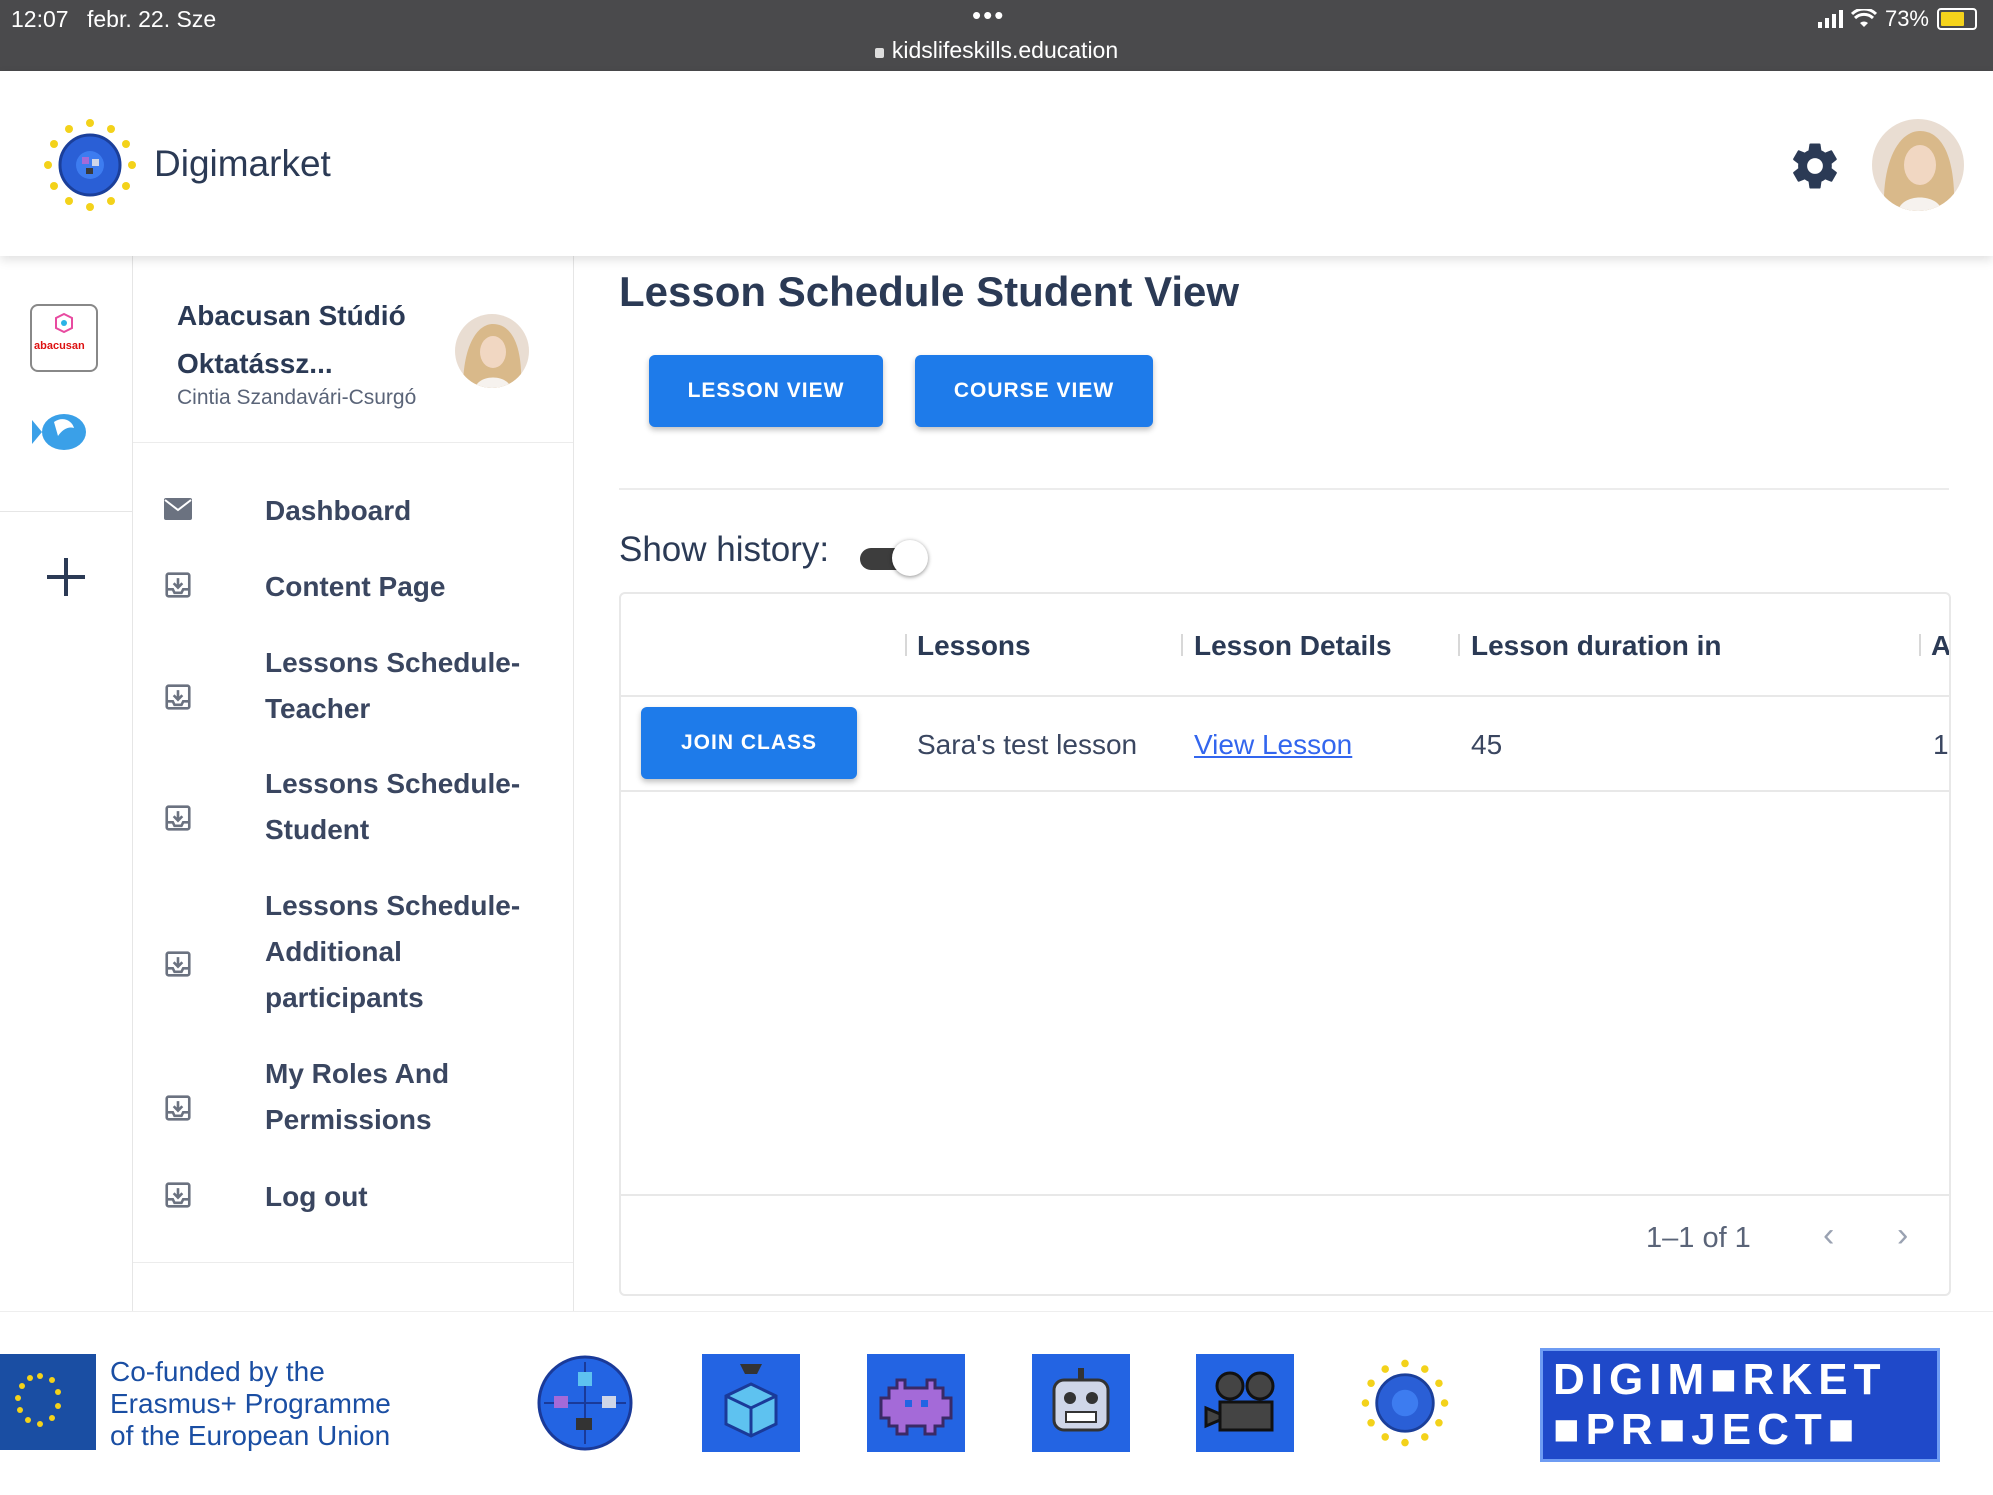 The height and width of the screenshot is (1495, 1993). Describe the element at coordinates (1830, 19) in the screenshot. I see `signal-icon` at that location.